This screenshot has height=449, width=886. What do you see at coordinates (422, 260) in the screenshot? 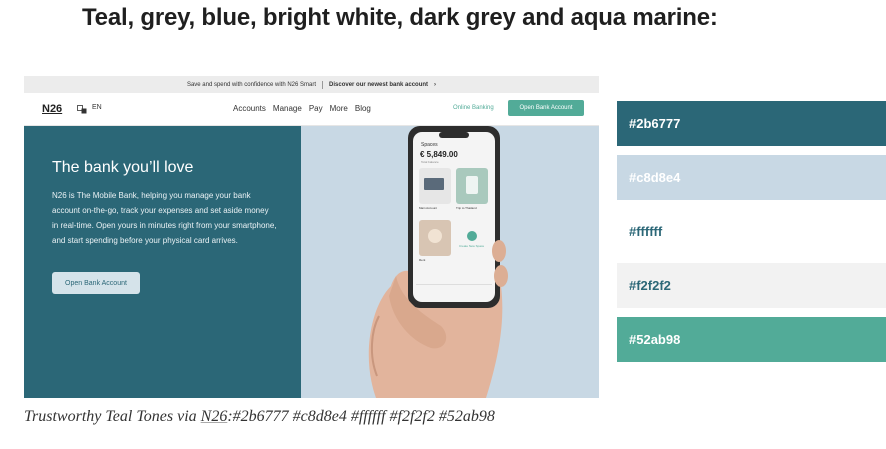
I see `phone-card-rent: Rent` at bounding box center [422, 260].